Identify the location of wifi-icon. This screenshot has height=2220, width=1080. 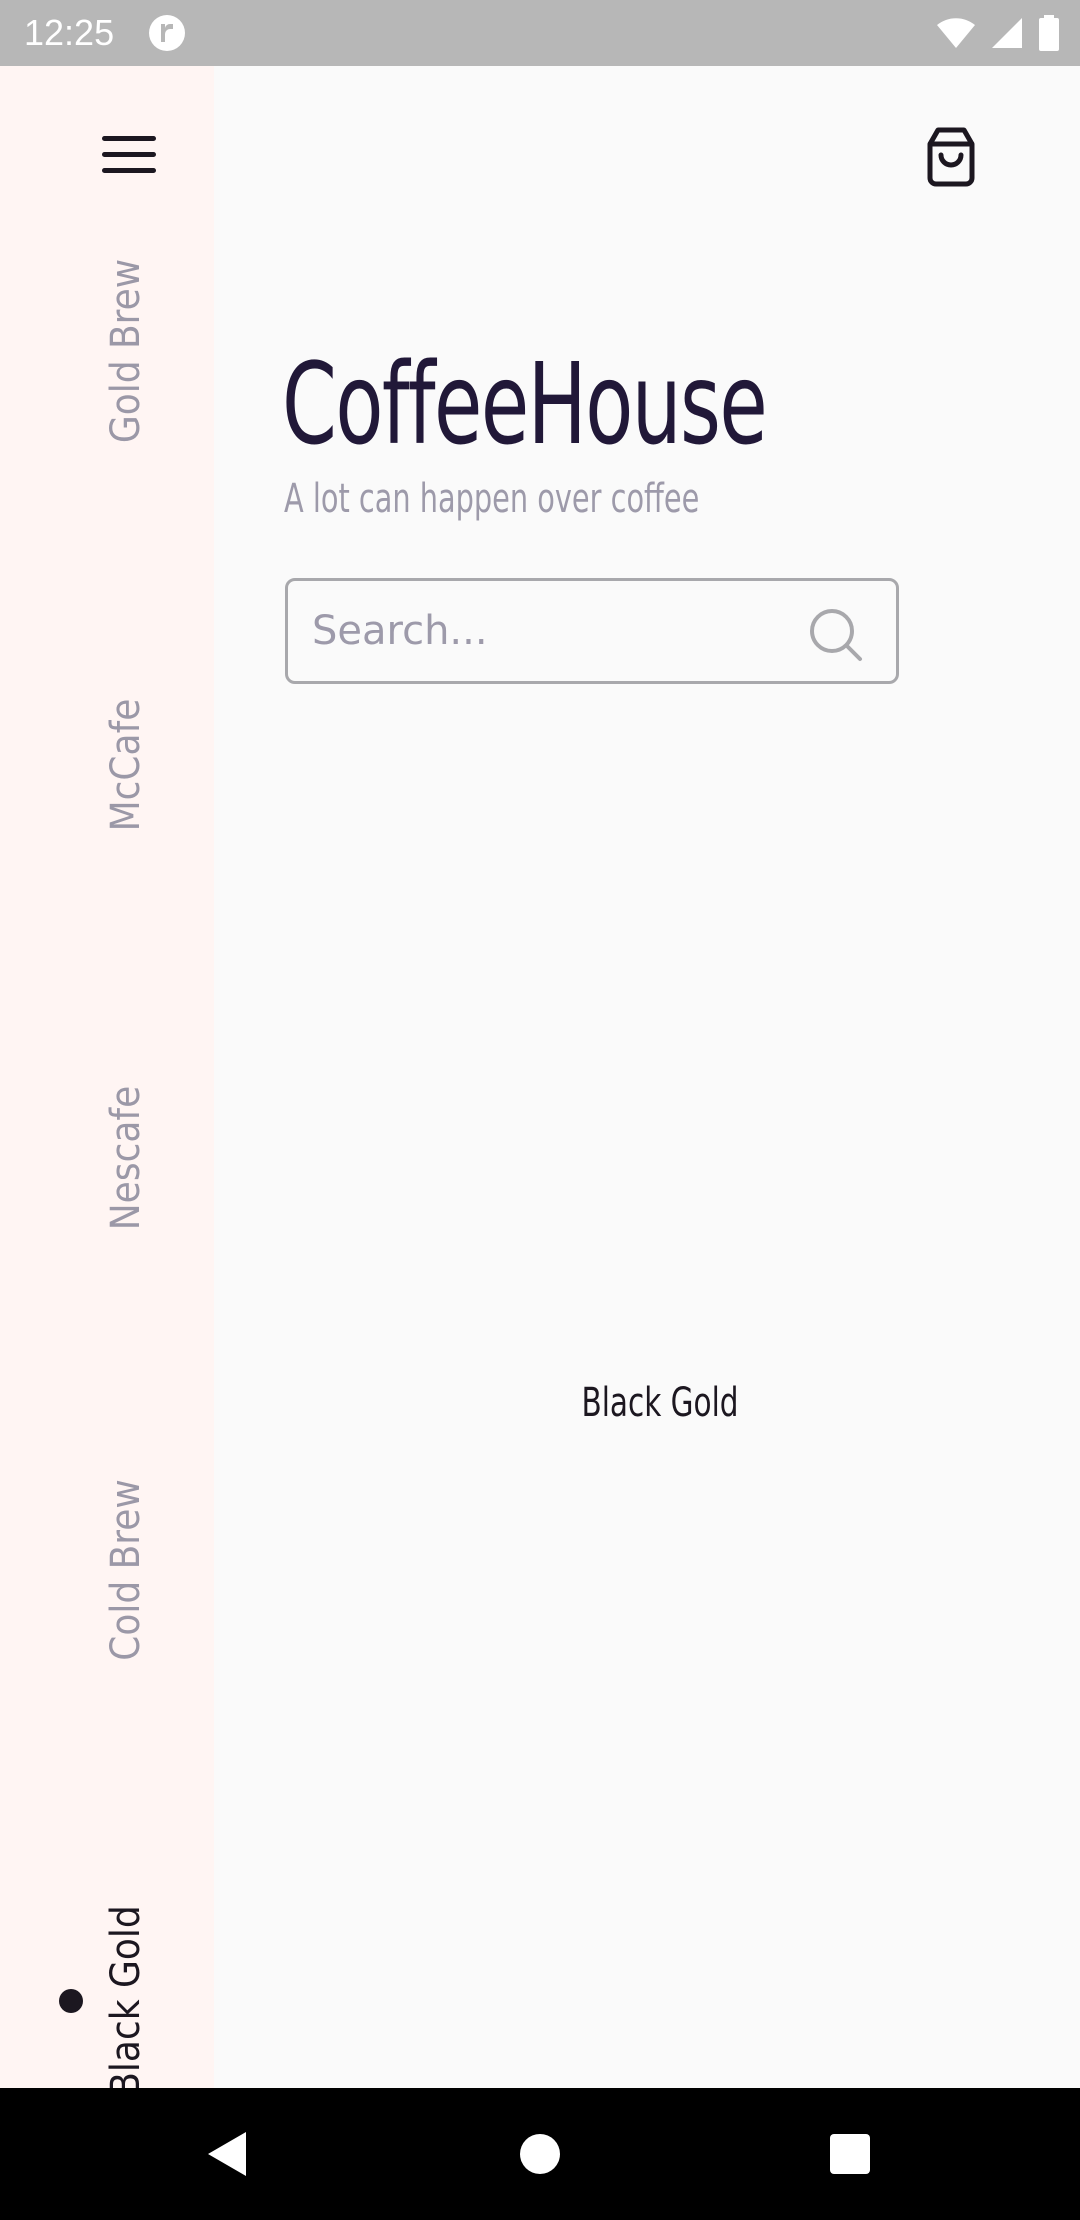
(956, 33).